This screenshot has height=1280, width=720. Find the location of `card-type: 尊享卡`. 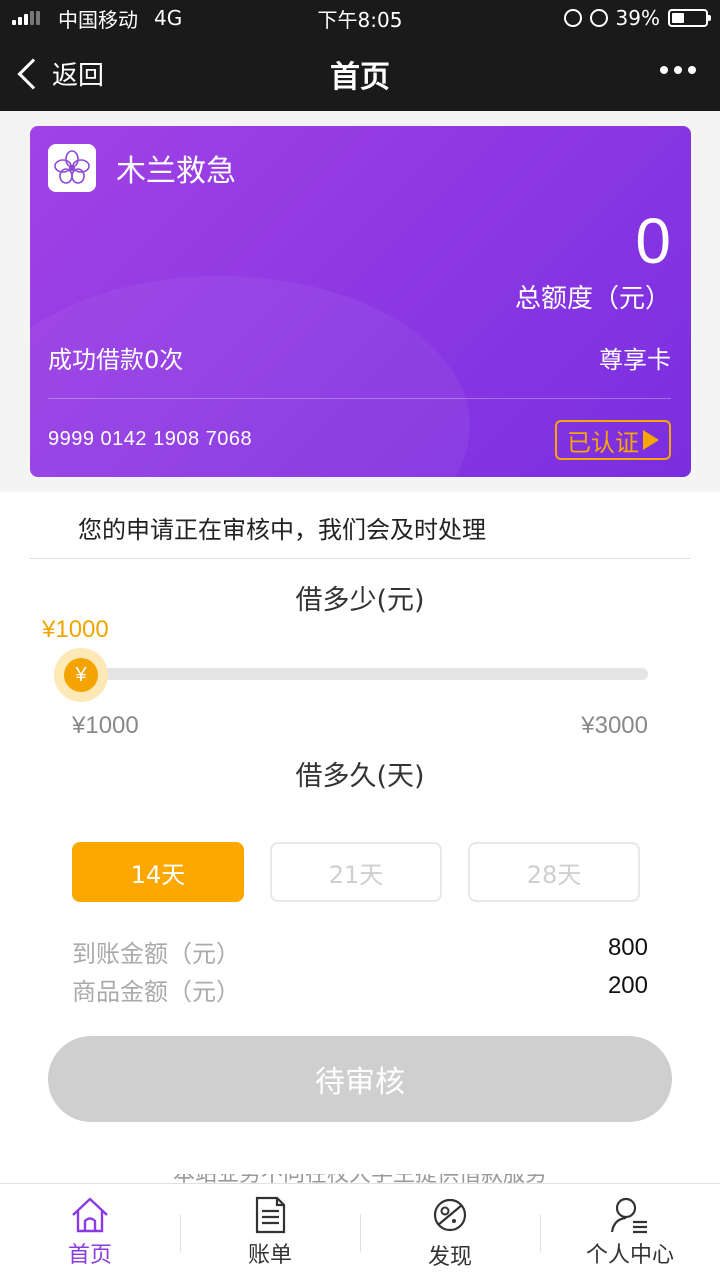

card-type: 尊享卡 is located at coordinates (635, 360).